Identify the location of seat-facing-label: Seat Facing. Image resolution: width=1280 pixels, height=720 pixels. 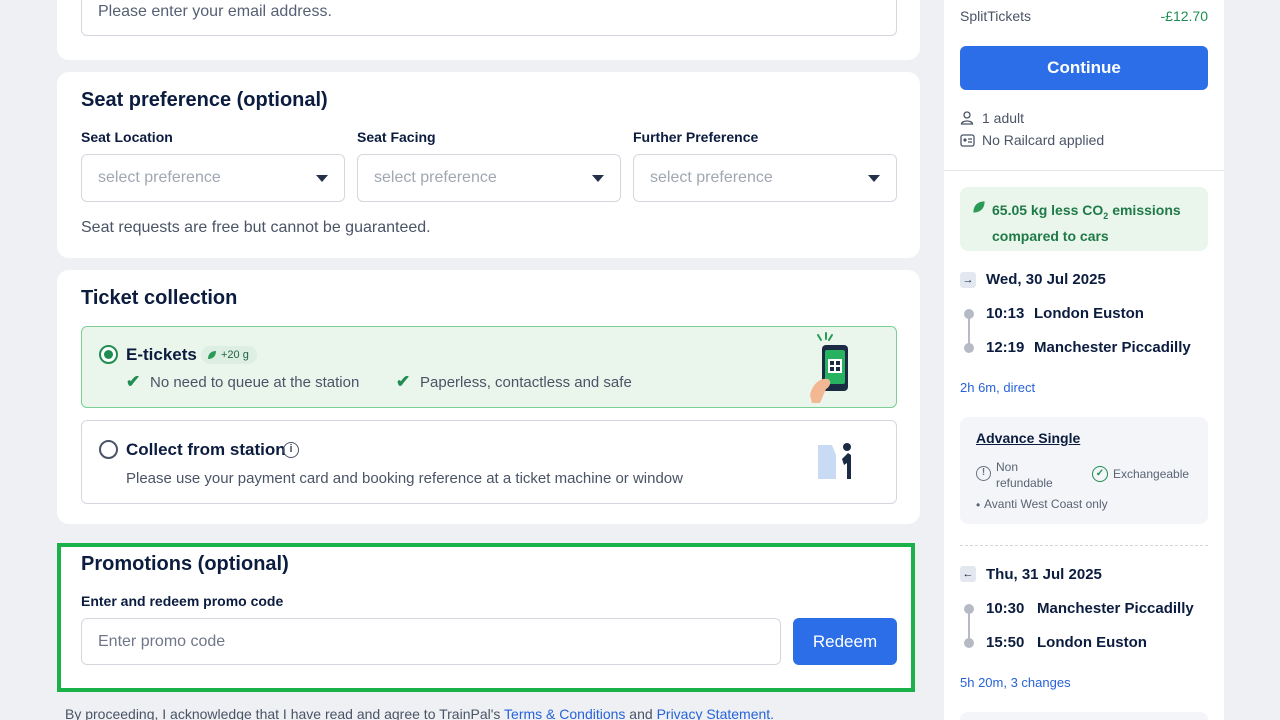
(396, 137).